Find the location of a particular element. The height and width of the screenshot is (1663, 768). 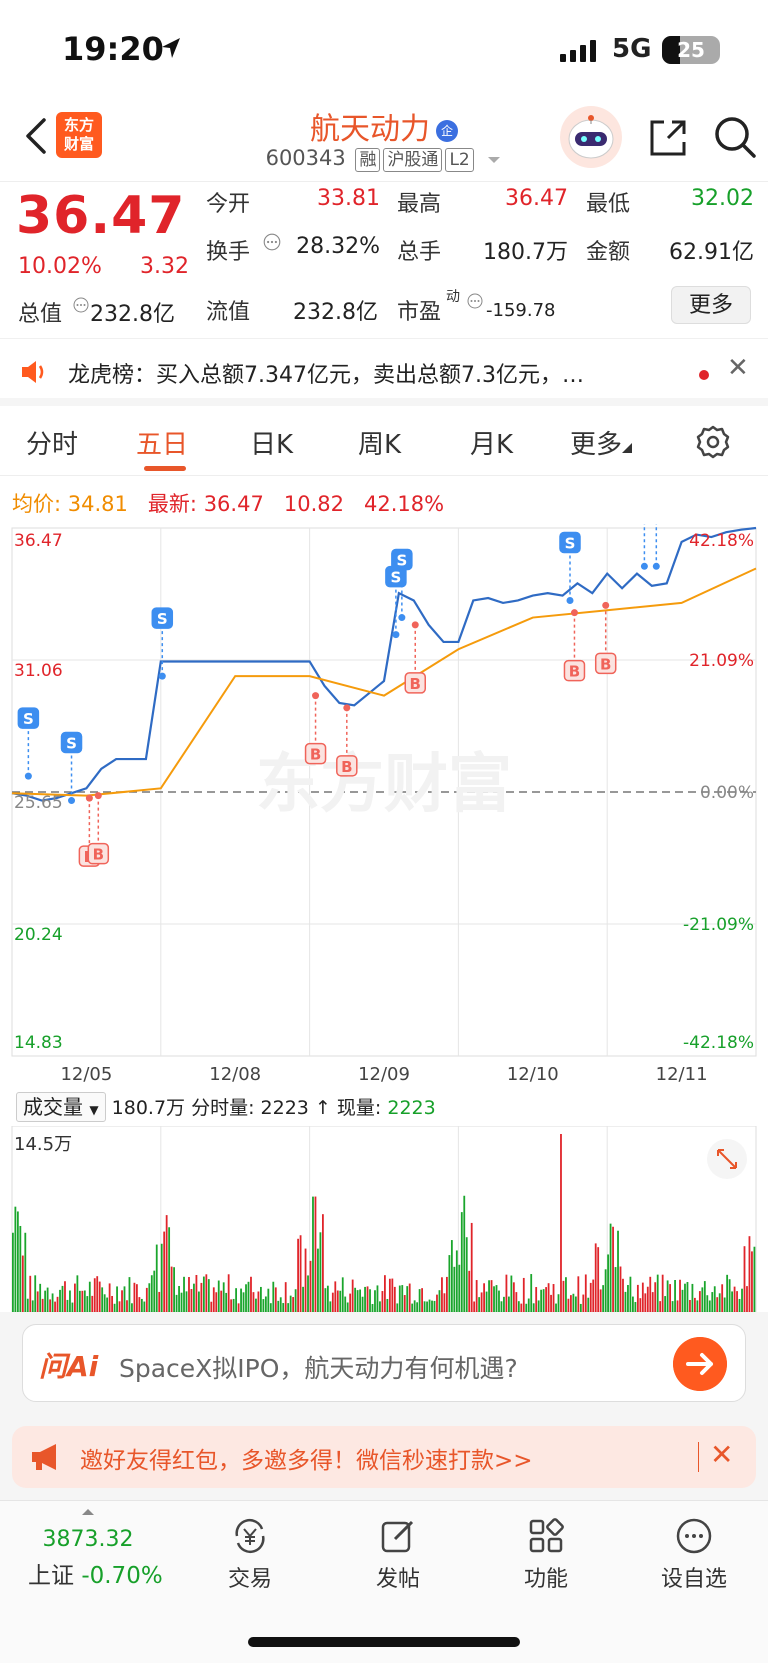

dragon-tiger-banner: 龙虎榜：买入总额7.347亿元，卖出总额7.3亿元，… ✕ is located at coordinates (384, 372).